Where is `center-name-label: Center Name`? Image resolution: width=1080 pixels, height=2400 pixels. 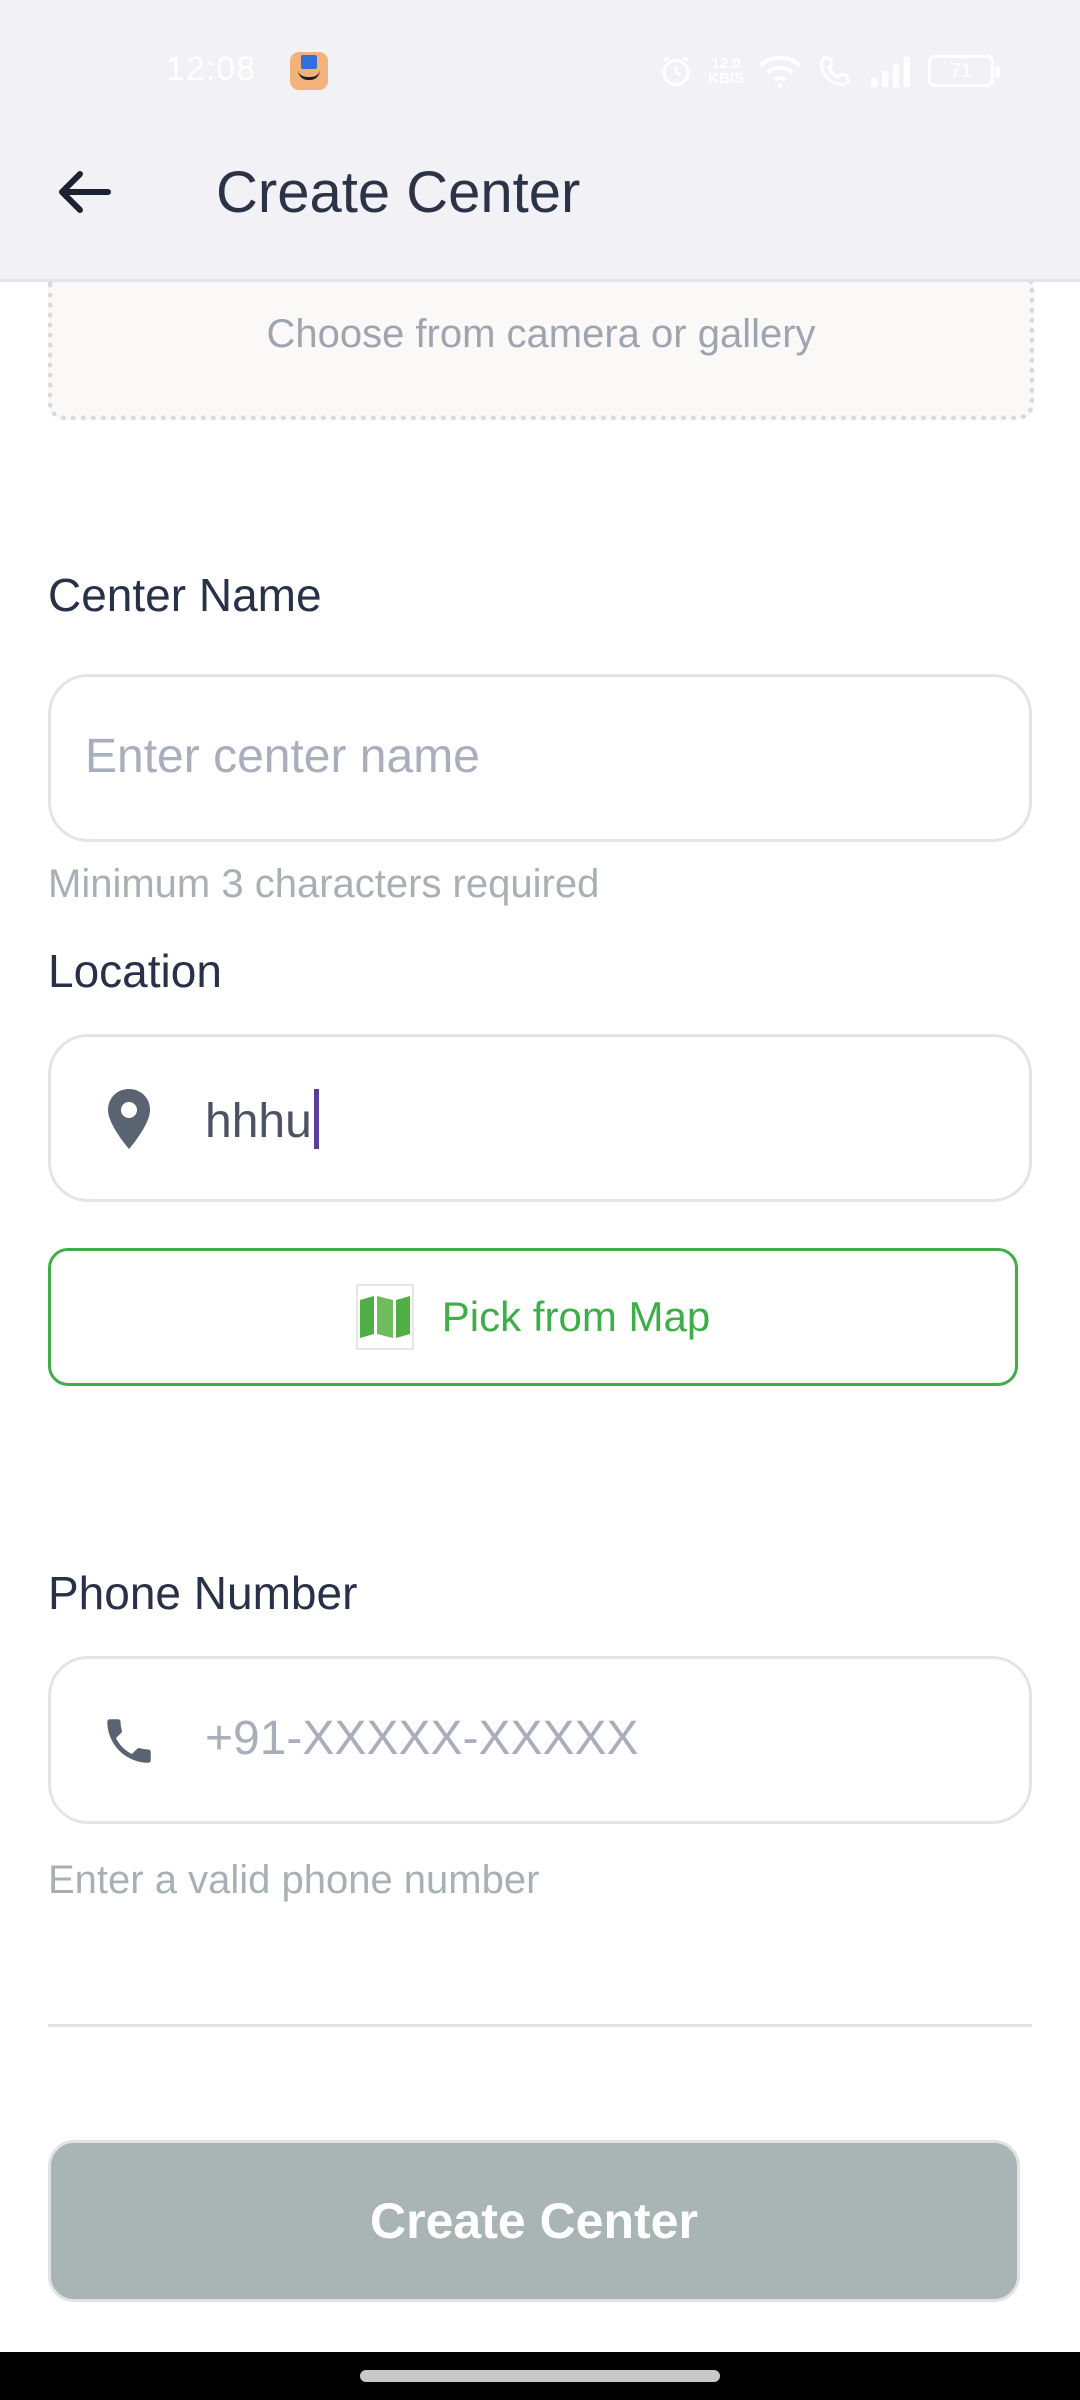 center-name-label: Center Name is located at coordinates (185, 595).